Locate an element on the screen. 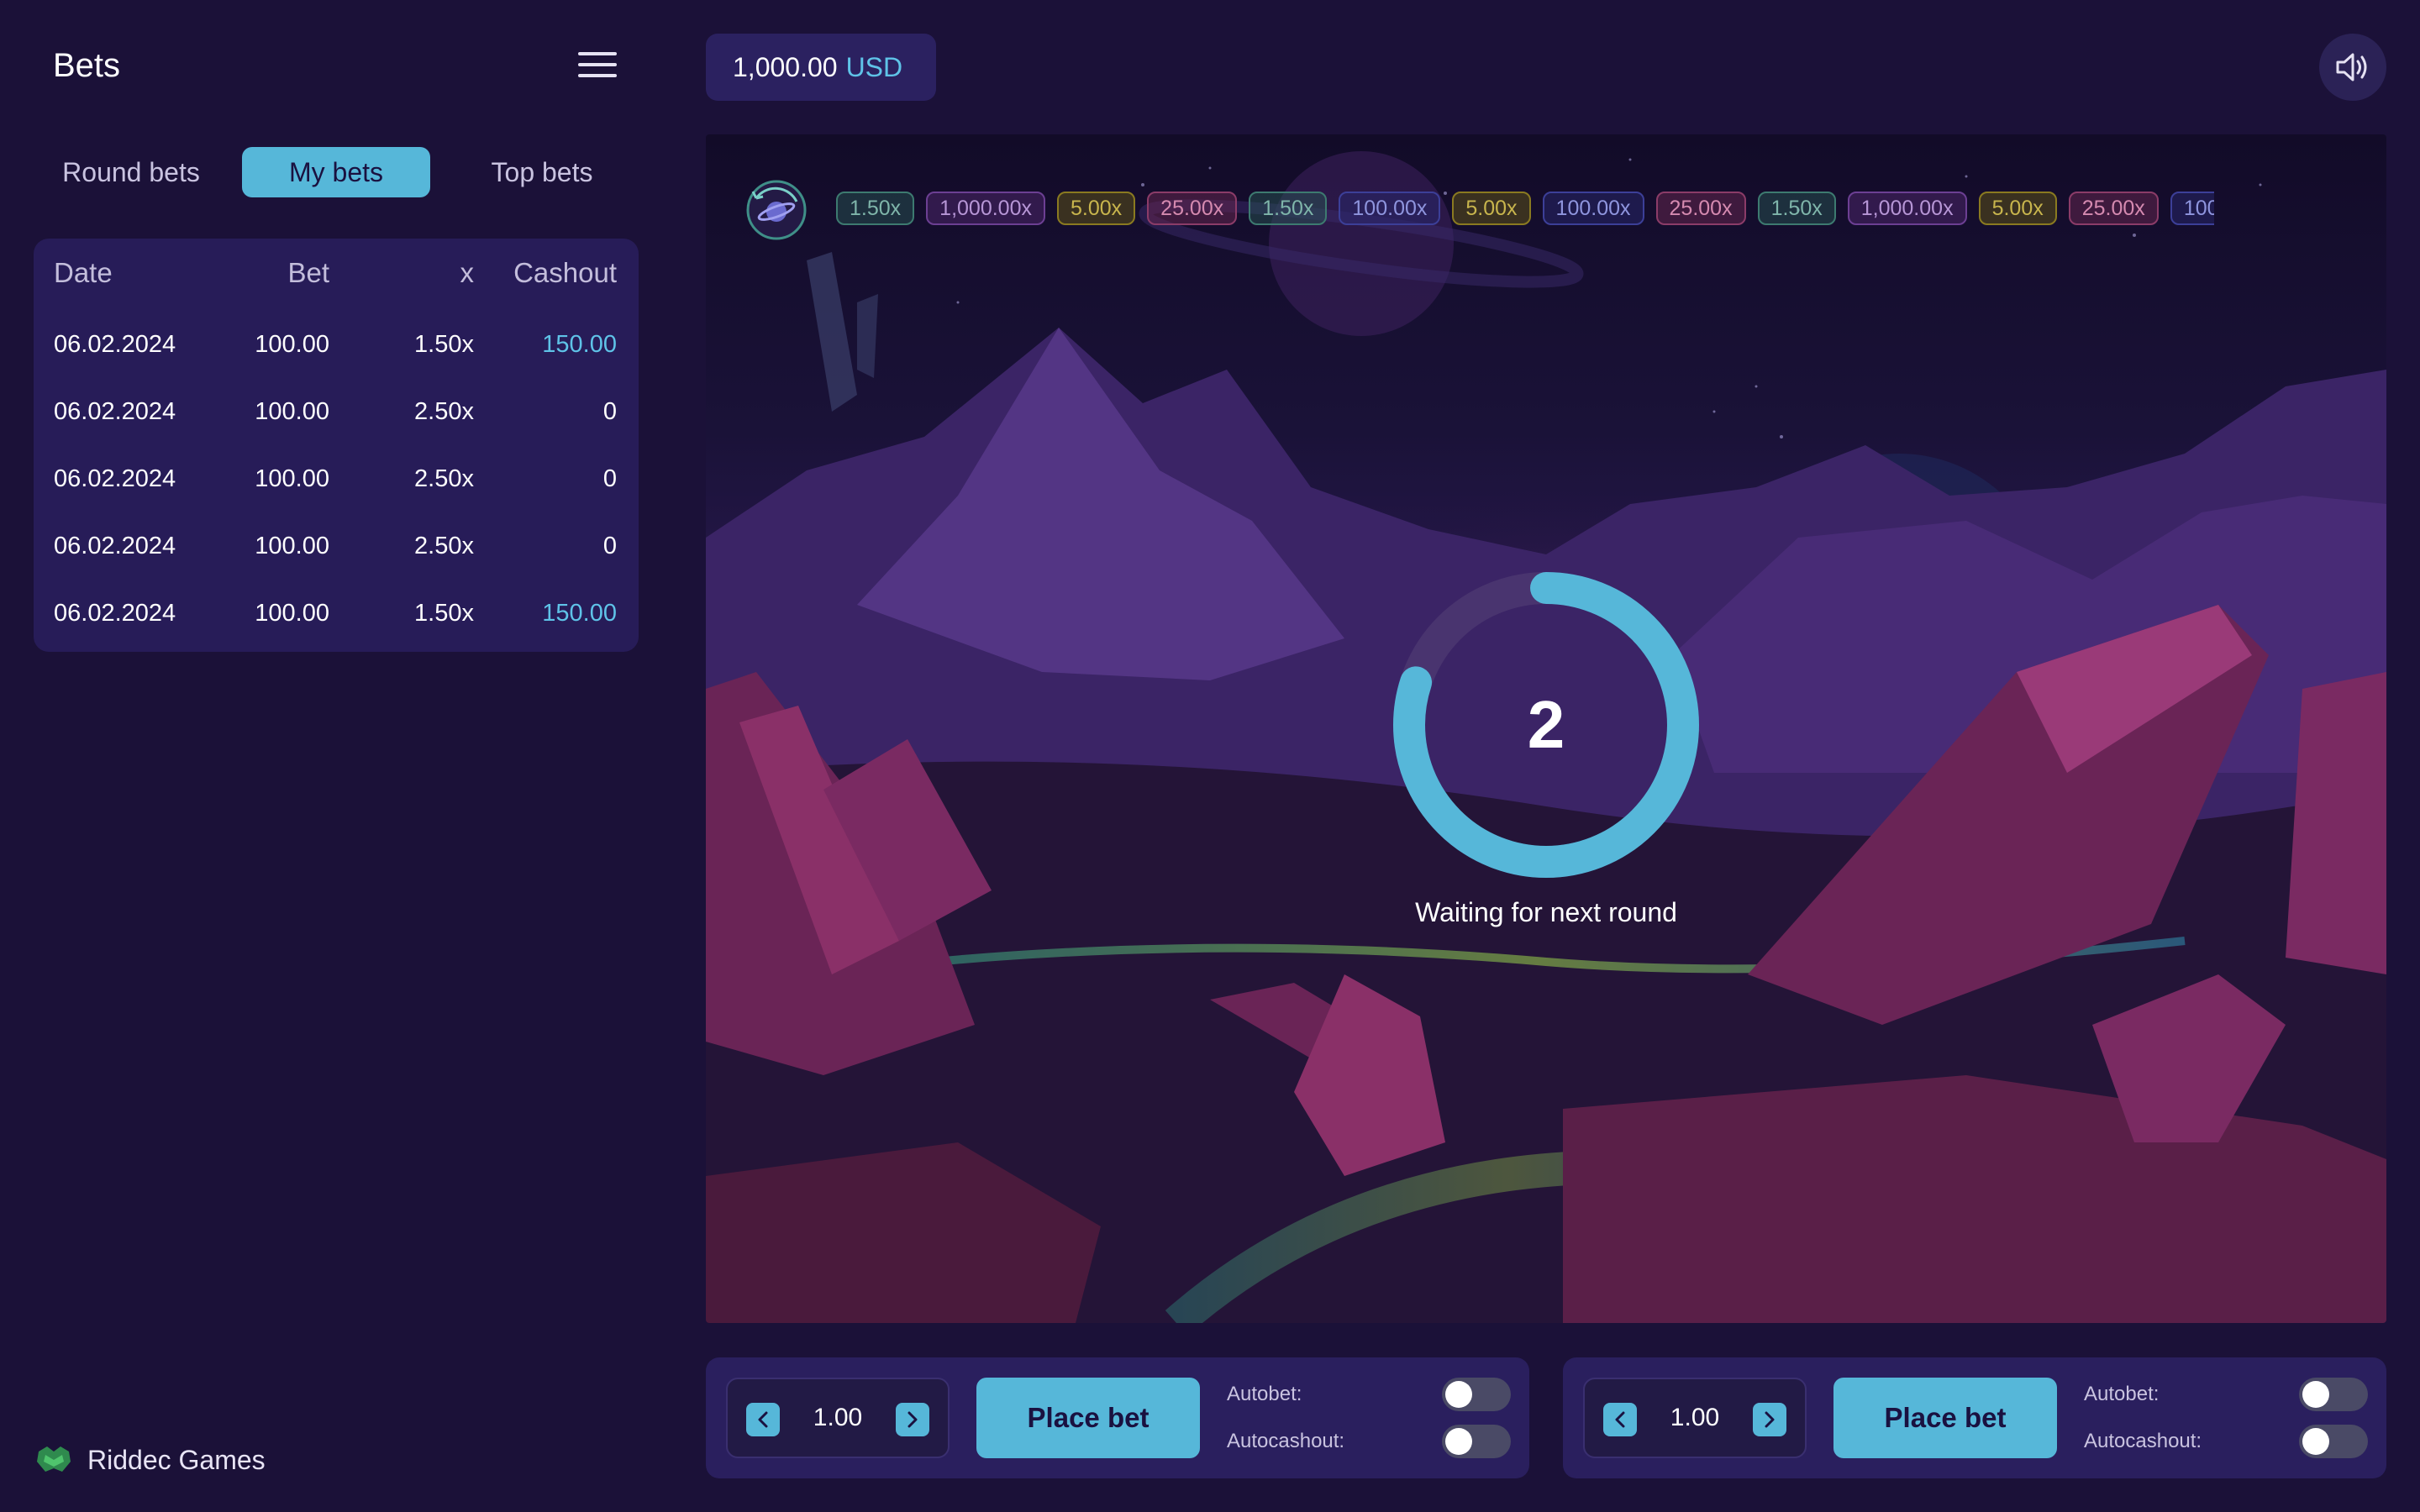 The height and width of the screenshot is (1512, 2420). sound-toggle-button is located at coordinates (2352, 67).